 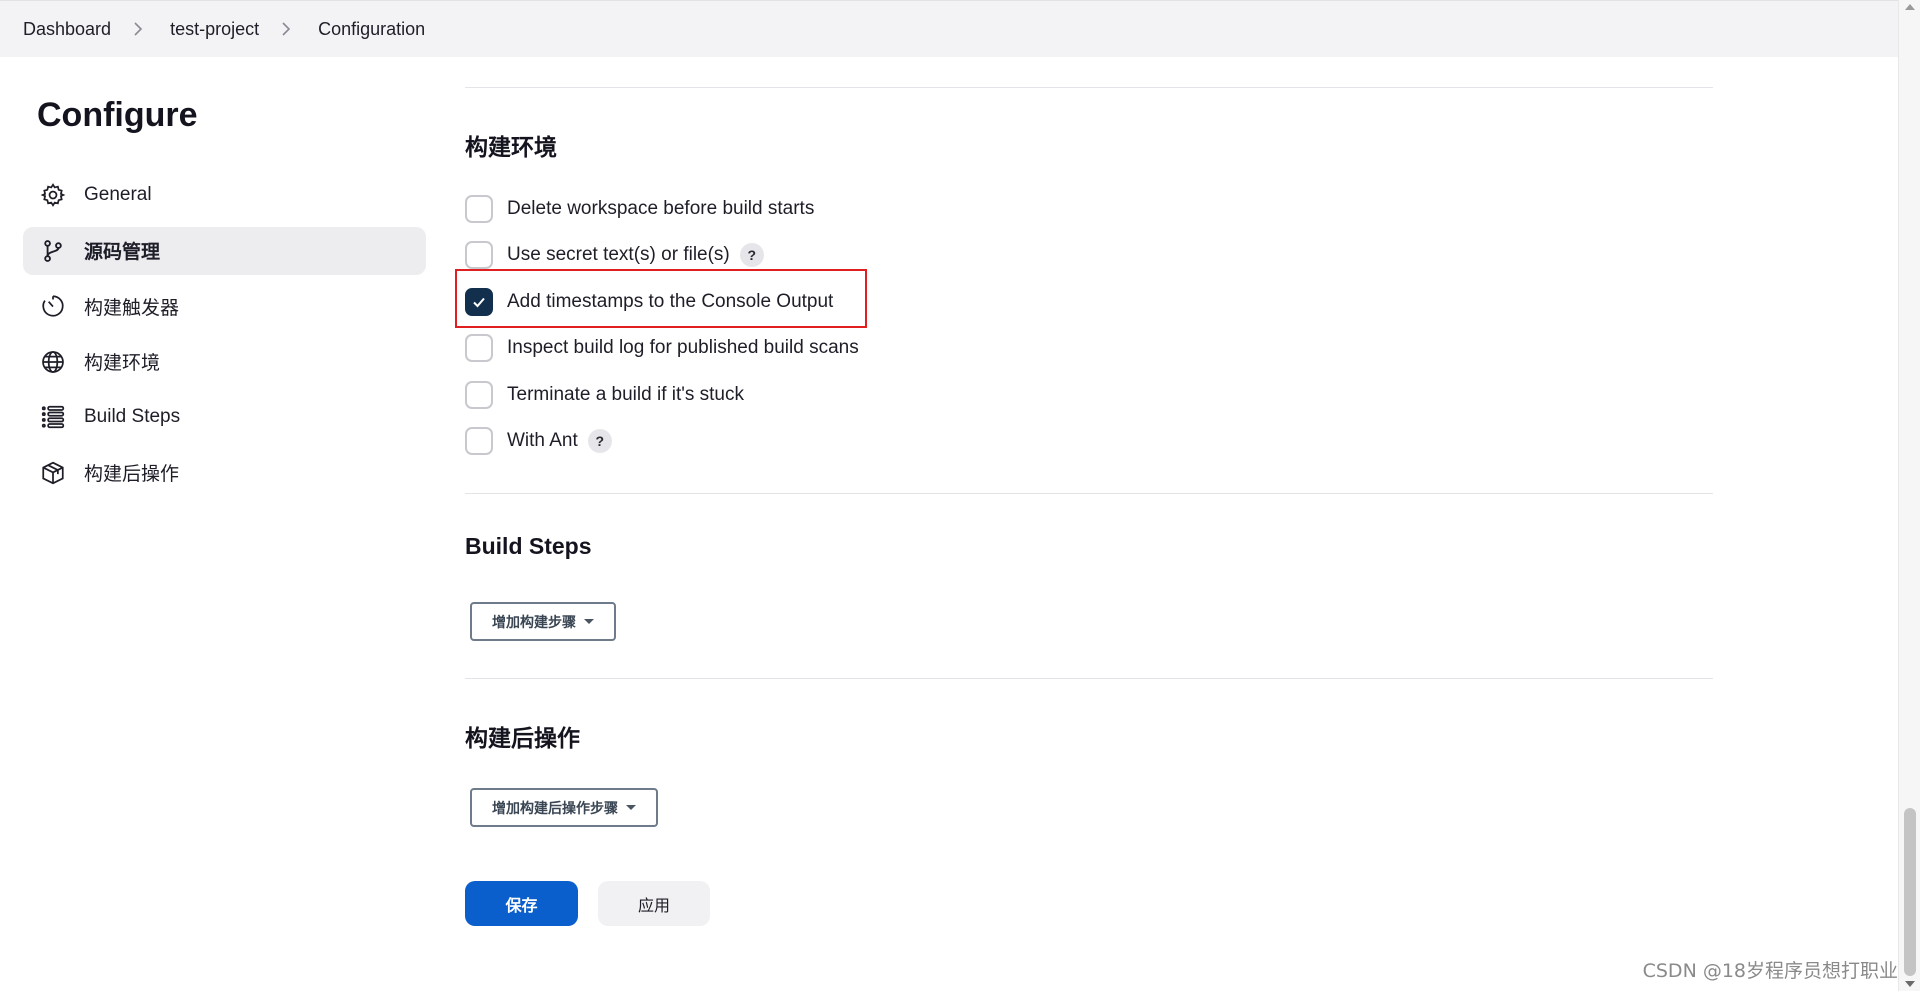 I want to click on option-label: Add timestamps to the Console Output, so click(x=670, y=301).